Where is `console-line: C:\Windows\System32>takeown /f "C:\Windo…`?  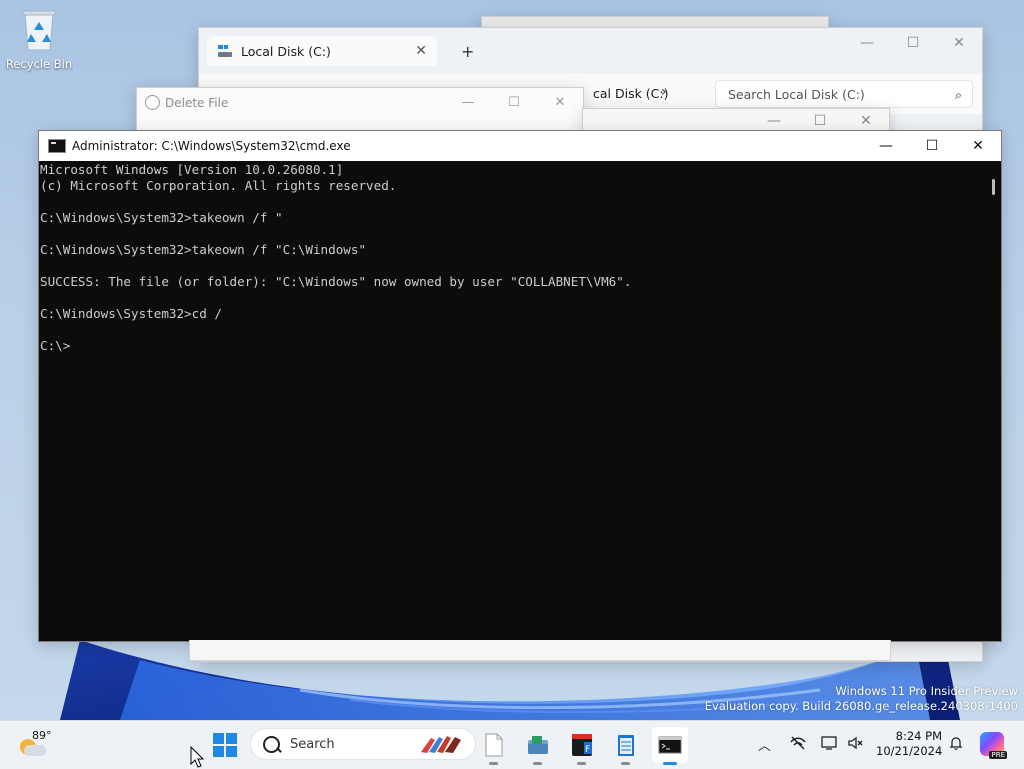
console-line: C:\Windows\System32>takeown /f "C:\Windo… is located at coordinates (203, 249).